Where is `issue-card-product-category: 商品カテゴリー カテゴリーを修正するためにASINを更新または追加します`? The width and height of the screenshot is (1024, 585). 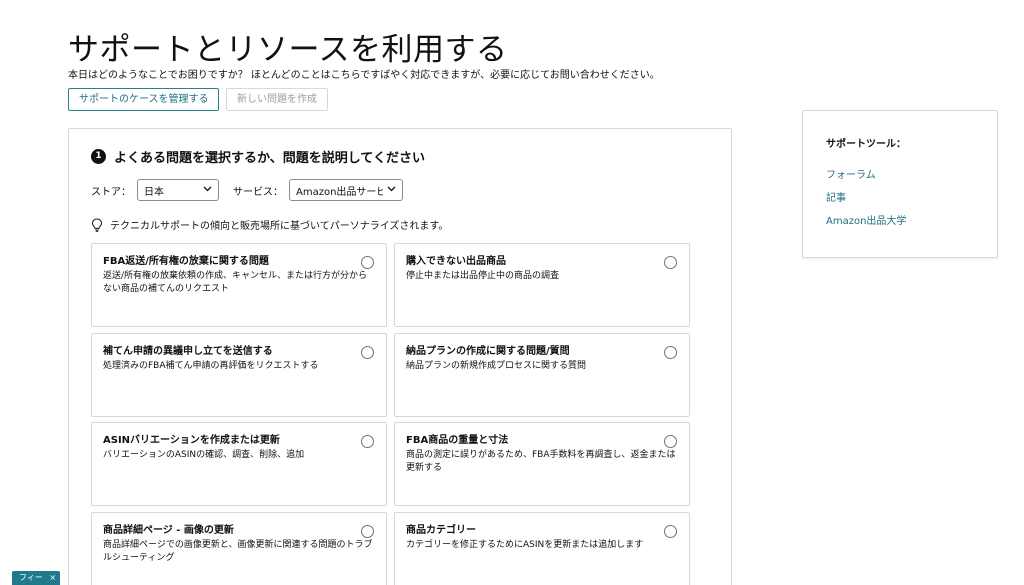 issue-card-product-category: 商品カテゴリー カテゴリーを修正するためにASINを更新または追加します is located at coordinates (542, 548).